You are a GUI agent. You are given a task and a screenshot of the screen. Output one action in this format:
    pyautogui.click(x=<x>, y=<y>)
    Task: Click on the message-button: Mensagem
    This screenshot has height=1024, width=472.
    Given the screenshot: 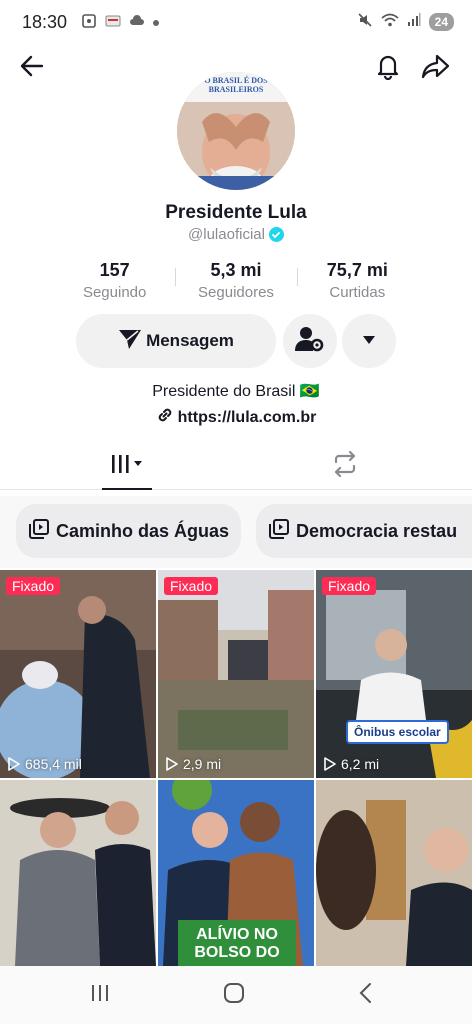 What is the action you would take?
    pyautogui.click(x=176, y=341)
    